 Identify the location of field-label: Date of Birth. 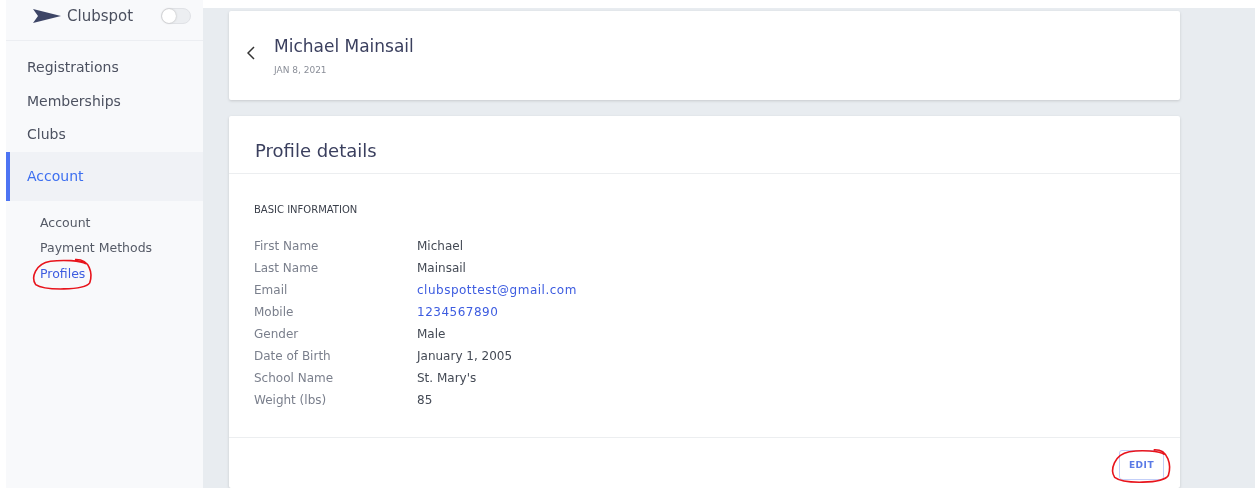
(293, 356).